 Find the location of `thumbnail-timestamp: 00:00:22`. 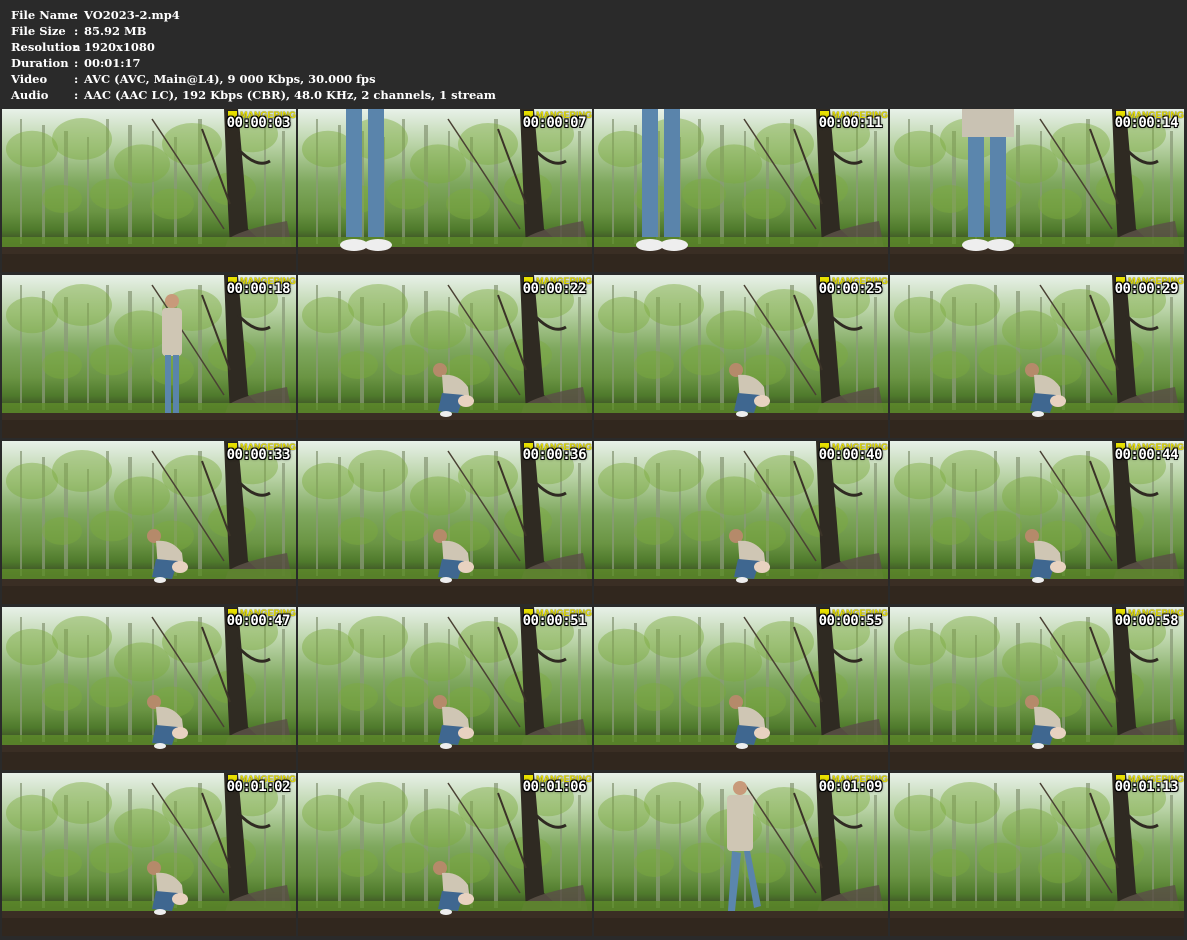

thumbnail-timestamp: 00:00:22 is located at coordinates (554, 289).